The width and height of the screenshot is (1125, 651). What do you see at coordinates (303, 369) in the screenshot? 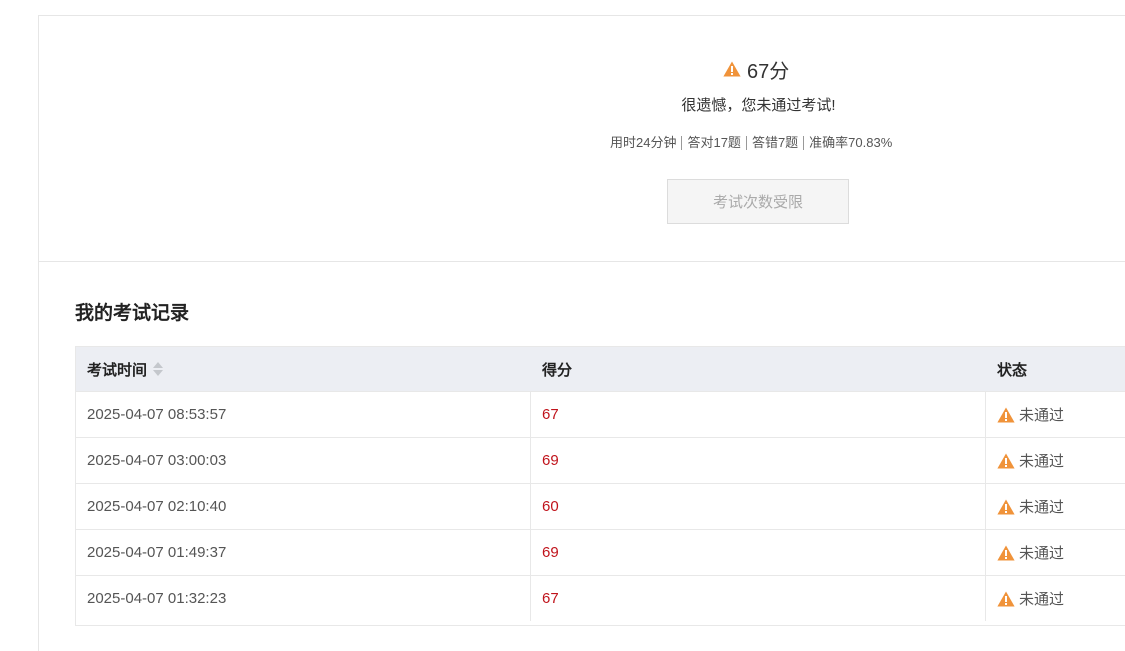
I see `header-time: 考试时间` at bounding box center [303, 369].